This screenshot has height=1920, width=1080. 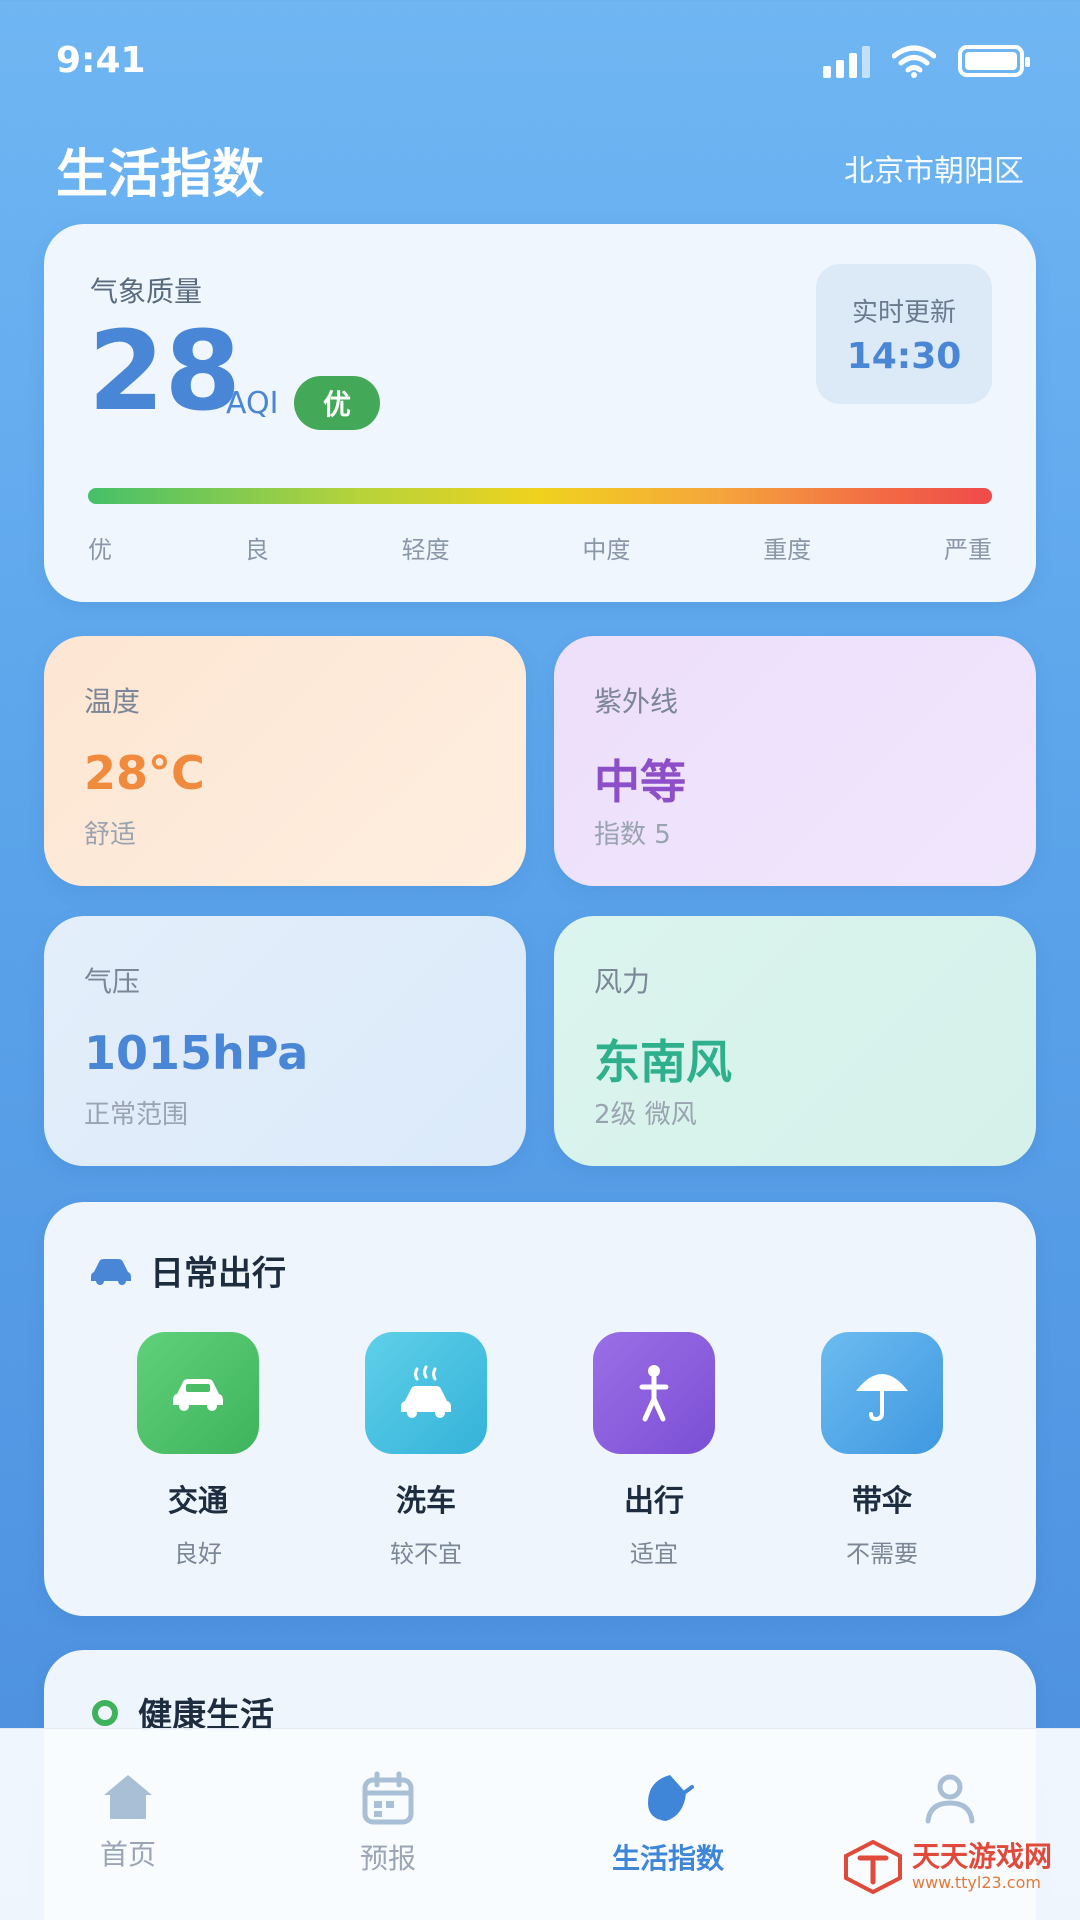 I want to click on tab-forecast-label: 预报, so click(x=387, y=1858).